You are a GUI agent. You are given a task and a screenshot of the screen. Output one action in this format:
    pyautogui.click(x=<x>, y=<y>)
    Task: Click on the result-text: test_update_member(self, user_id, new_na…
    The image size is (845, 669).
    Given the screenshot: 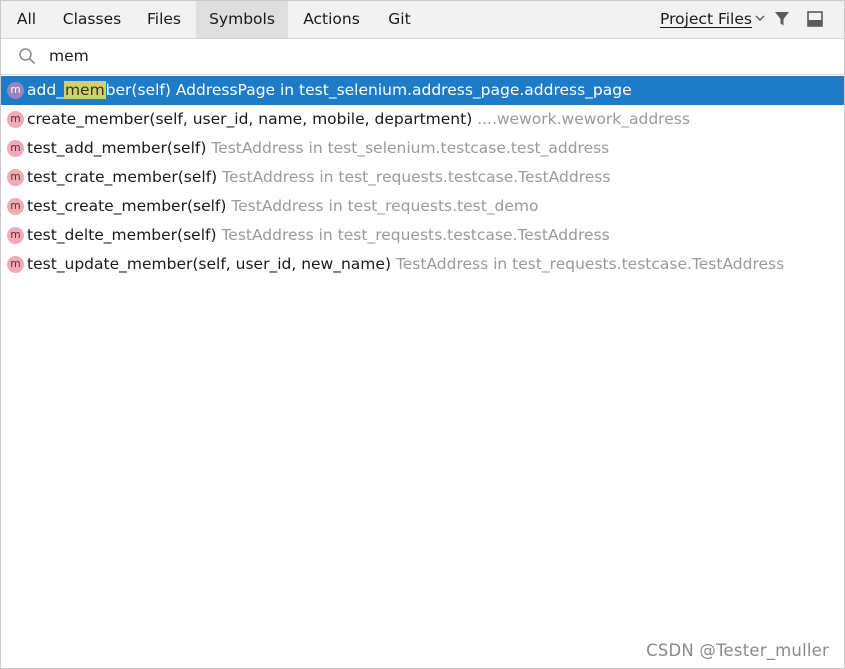 What is the action you would take?
    pyautogui.click(x=405, y=264)
    